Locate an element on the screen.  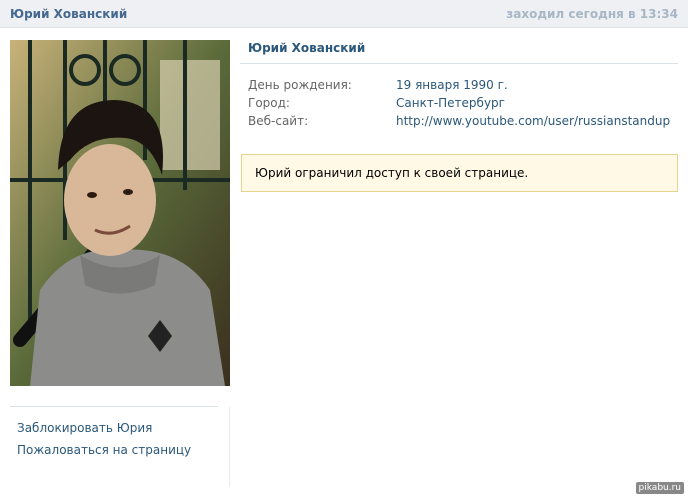
header-user-name: Юрий Хованский is located at coordinates (68, 14).